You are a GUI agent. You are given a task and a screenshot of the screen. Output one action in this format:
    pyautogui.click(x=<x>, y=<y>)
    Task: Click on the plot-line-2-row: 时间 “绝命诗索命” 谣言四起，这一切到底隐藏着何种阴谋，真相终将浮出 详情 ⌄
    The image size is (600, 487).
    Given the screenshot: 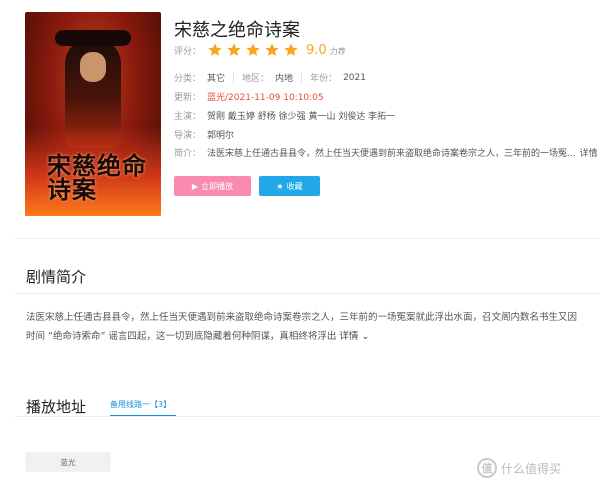 What is the action you would take?
    pyautogui.click(x=197, y=335)
    